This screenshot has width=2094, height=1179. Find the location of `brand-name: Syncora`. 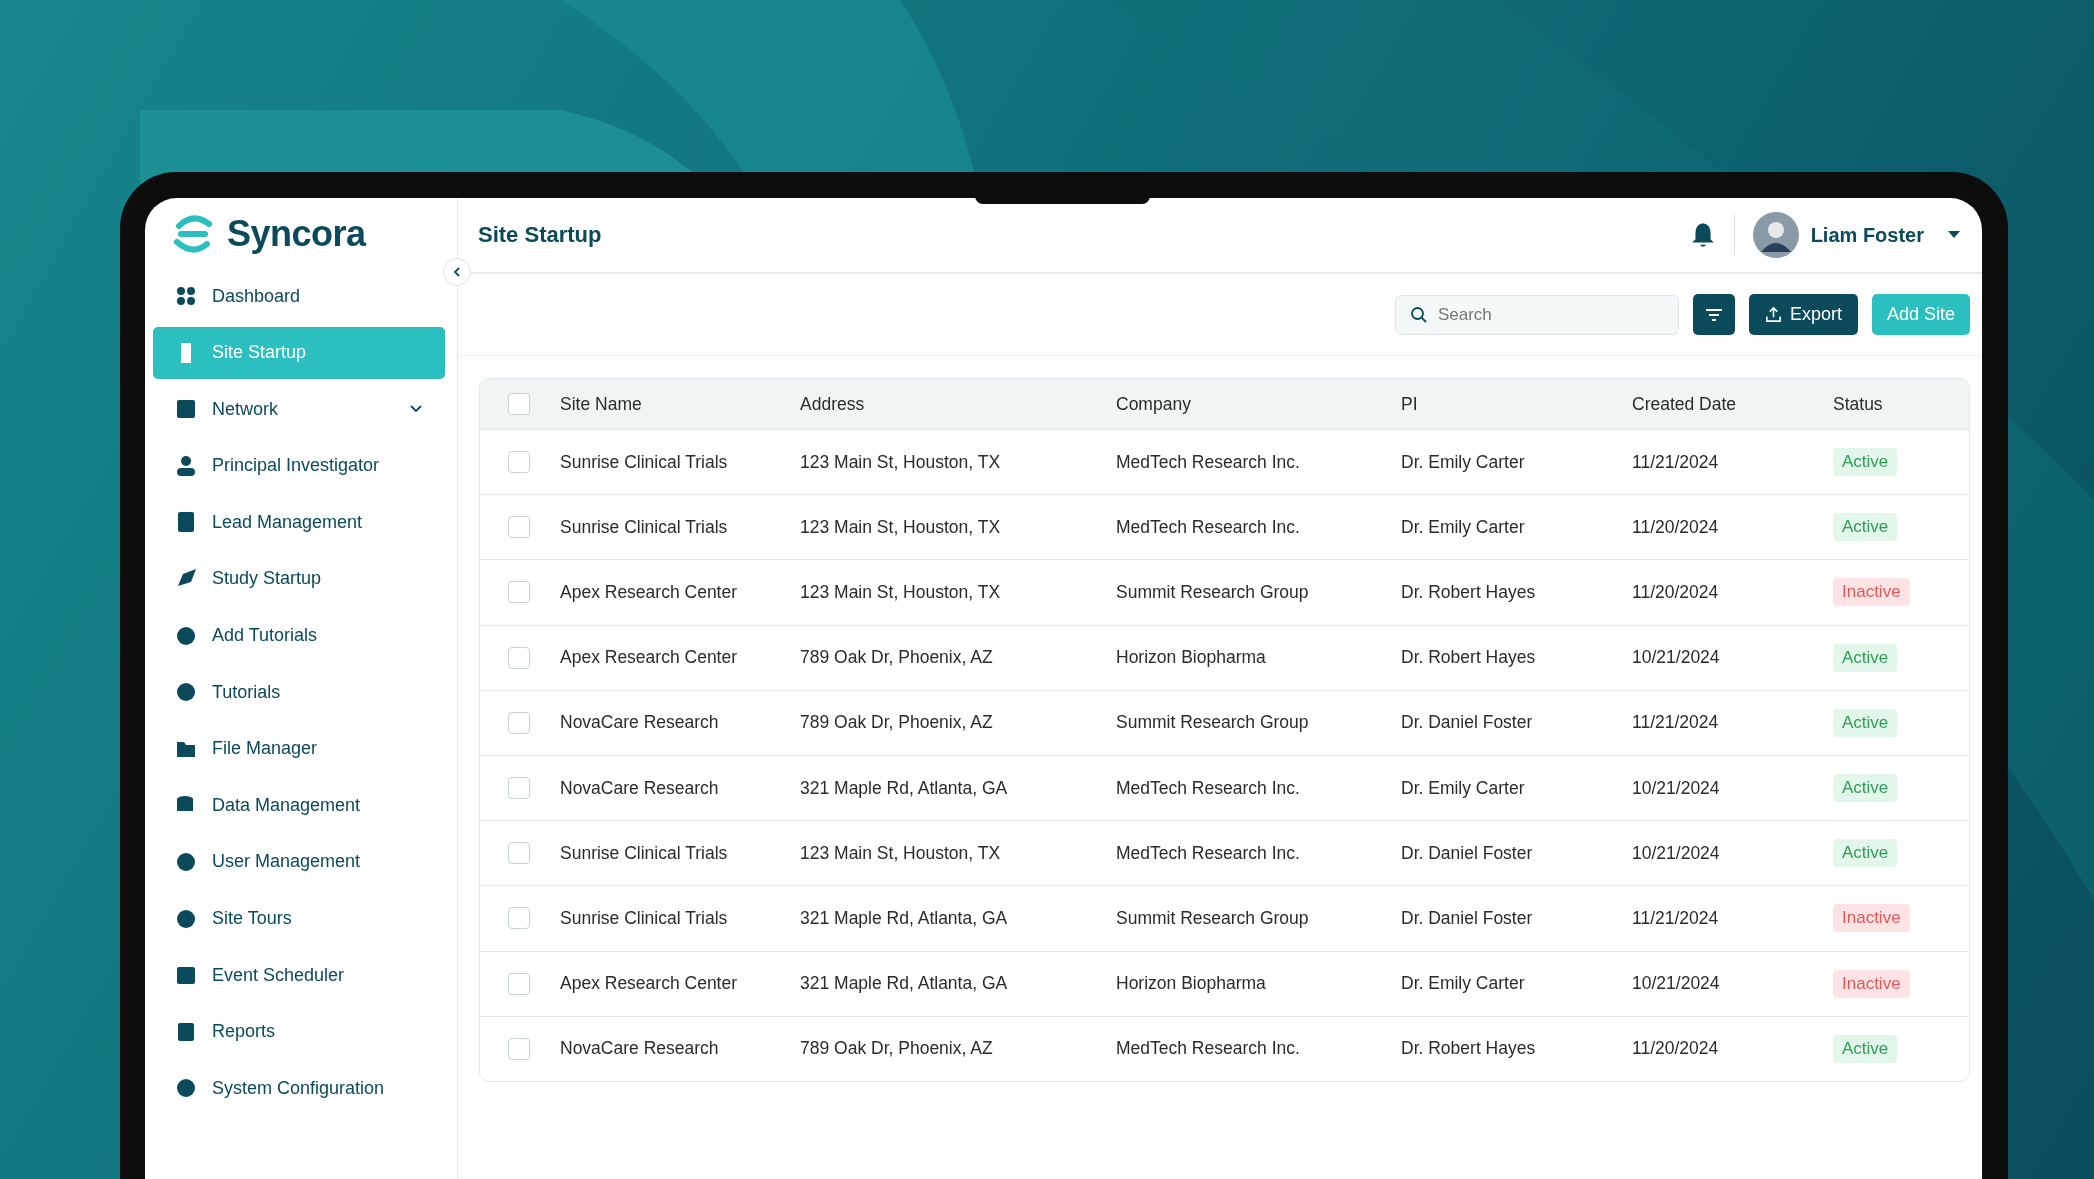

brand-name: Syncora is located at coordinates (296, 234).